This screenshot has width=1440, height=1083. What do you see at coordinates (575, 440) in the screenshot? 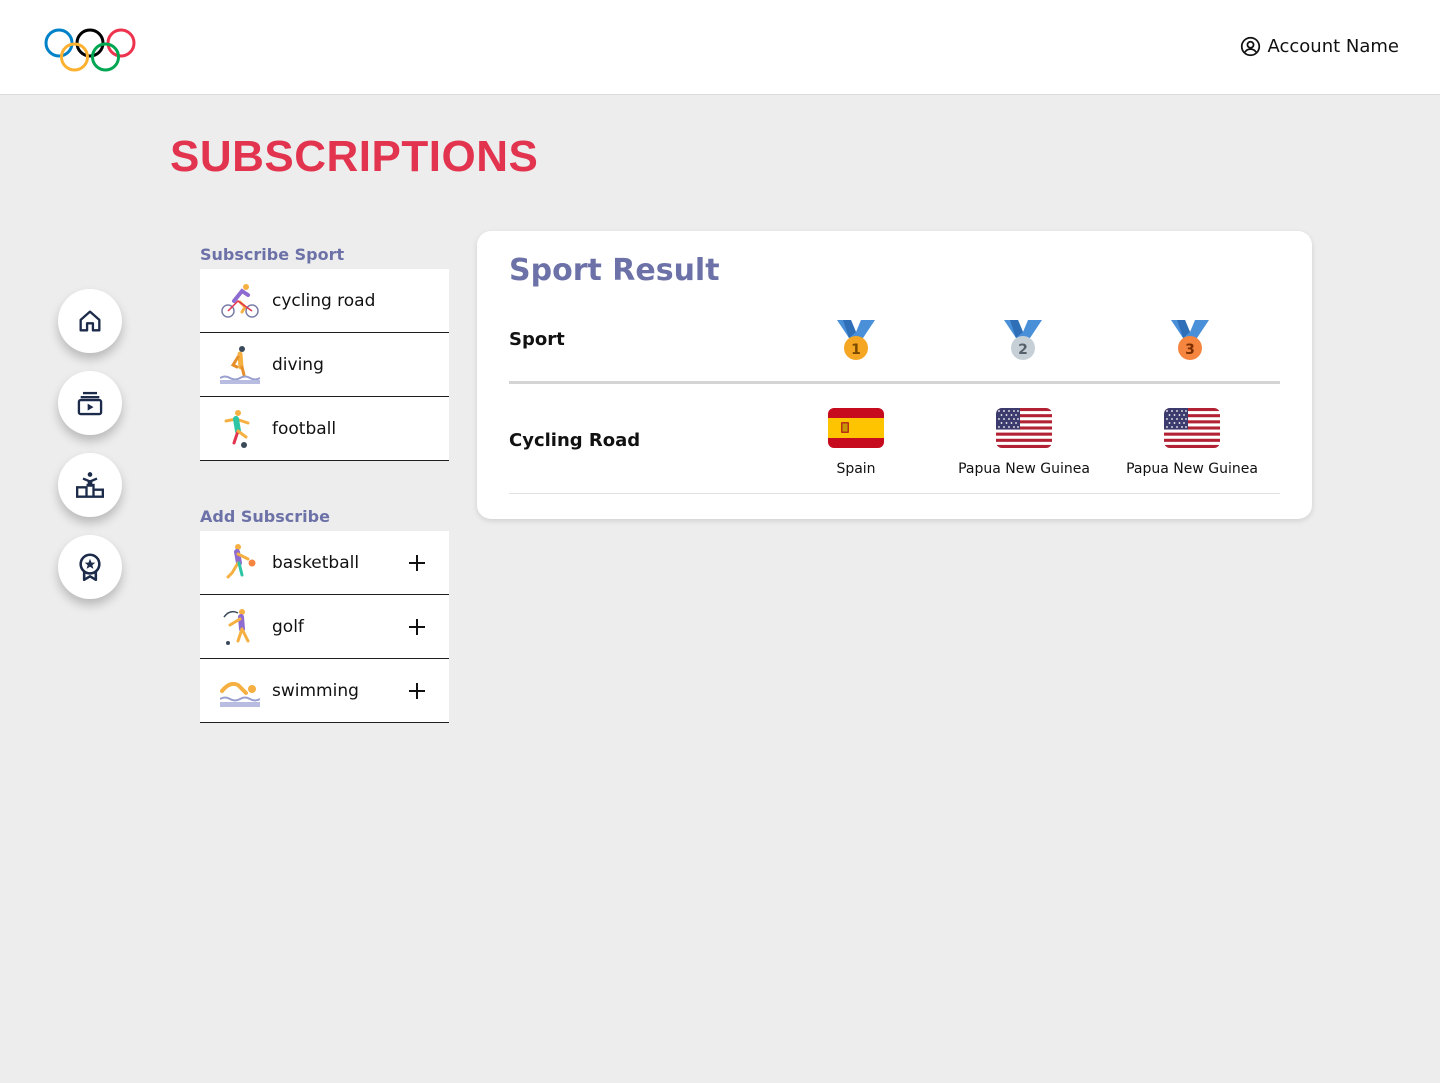
I see `result-sport-name: Cycling Road` at bounding box center [575, 440].